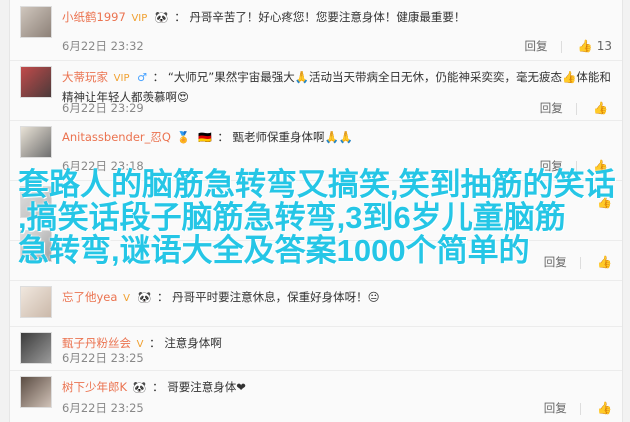 The width and height of the screenshot is (630, 422). I want to click on comment-item: 回复 👍, so click(316, 252).